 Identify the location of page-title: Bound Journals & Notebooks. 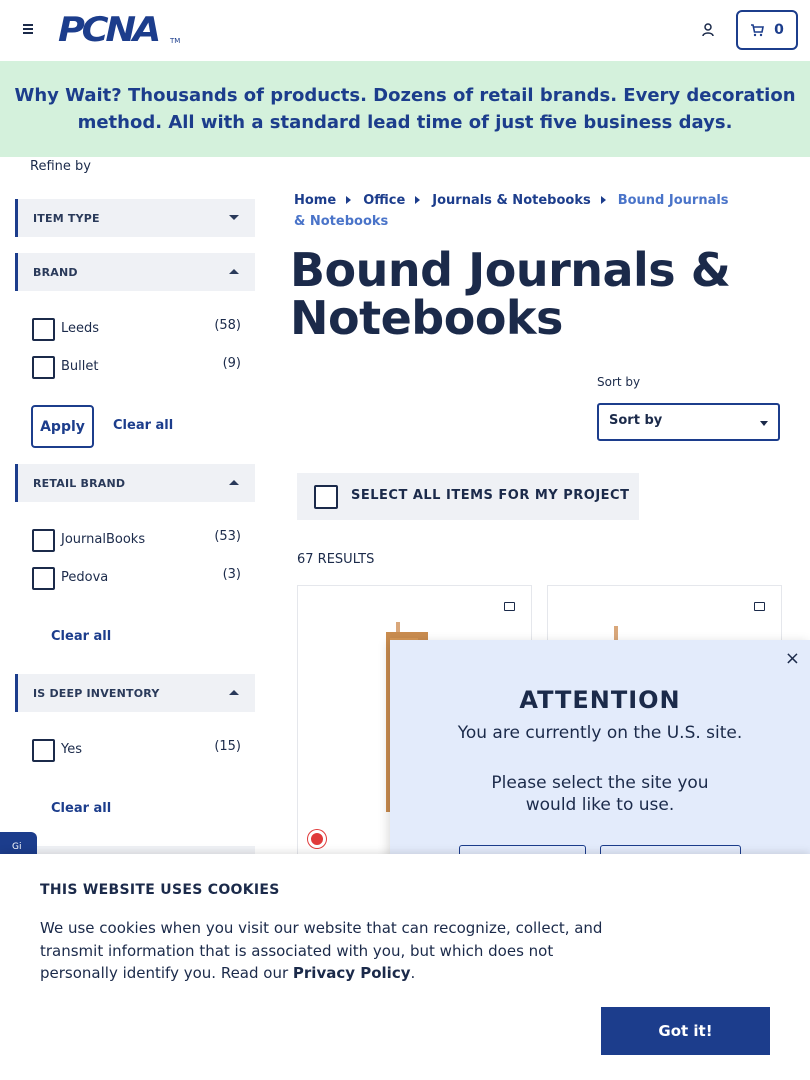
(510, 294).